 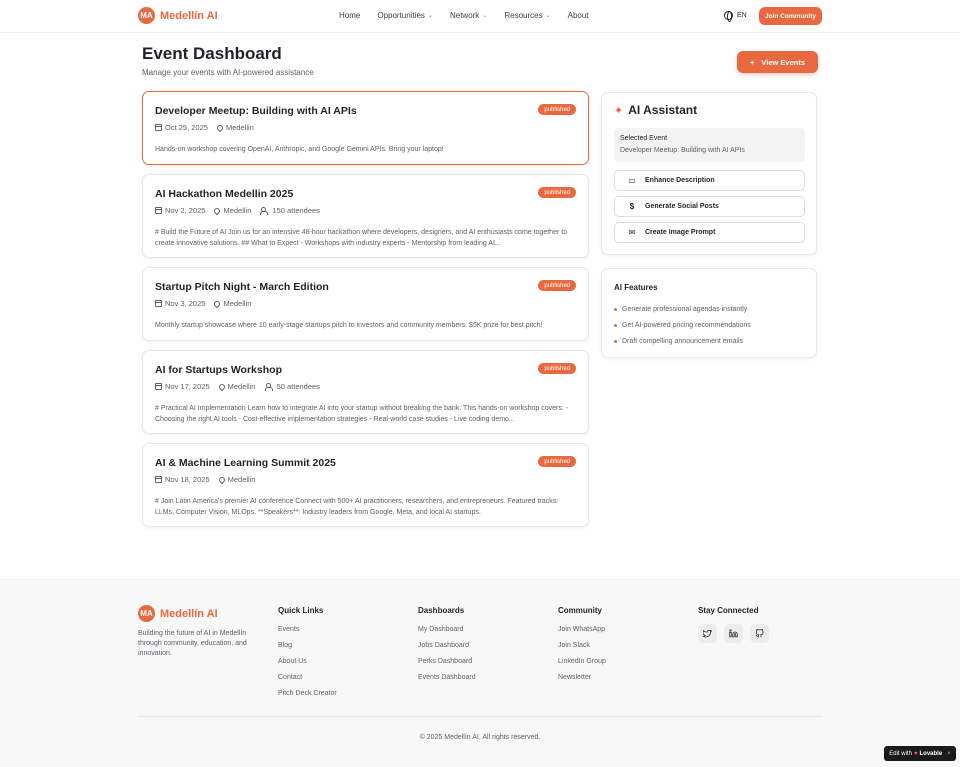 I want to click on event-date: Nov 2, 2025, so click(x=185, y=210).